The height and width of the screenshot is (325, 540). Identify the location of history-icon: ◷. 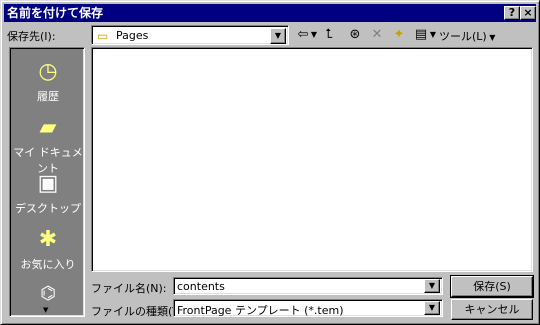
(48, 71).